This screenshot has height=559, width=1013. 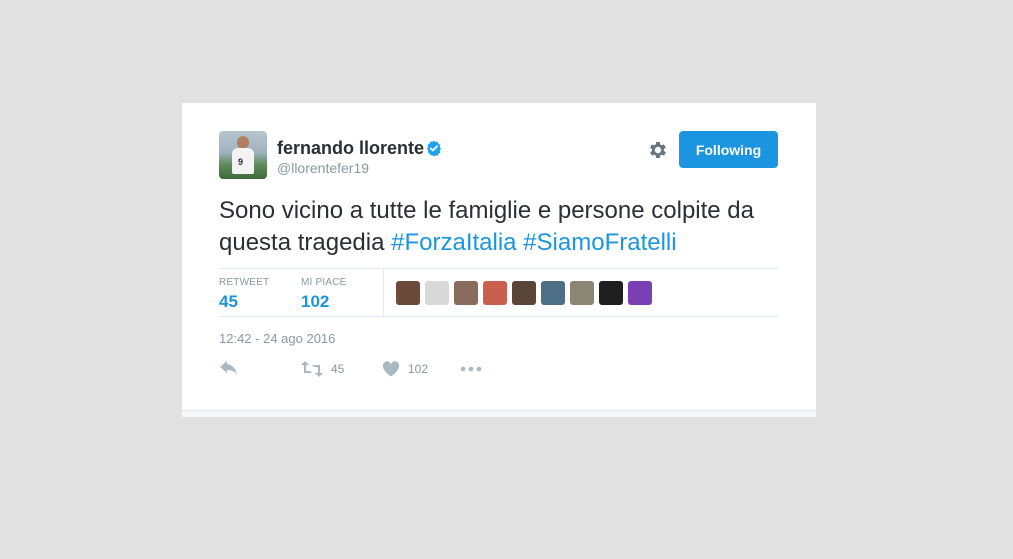 I want to click on more-icon, so click(x=471, y=369).